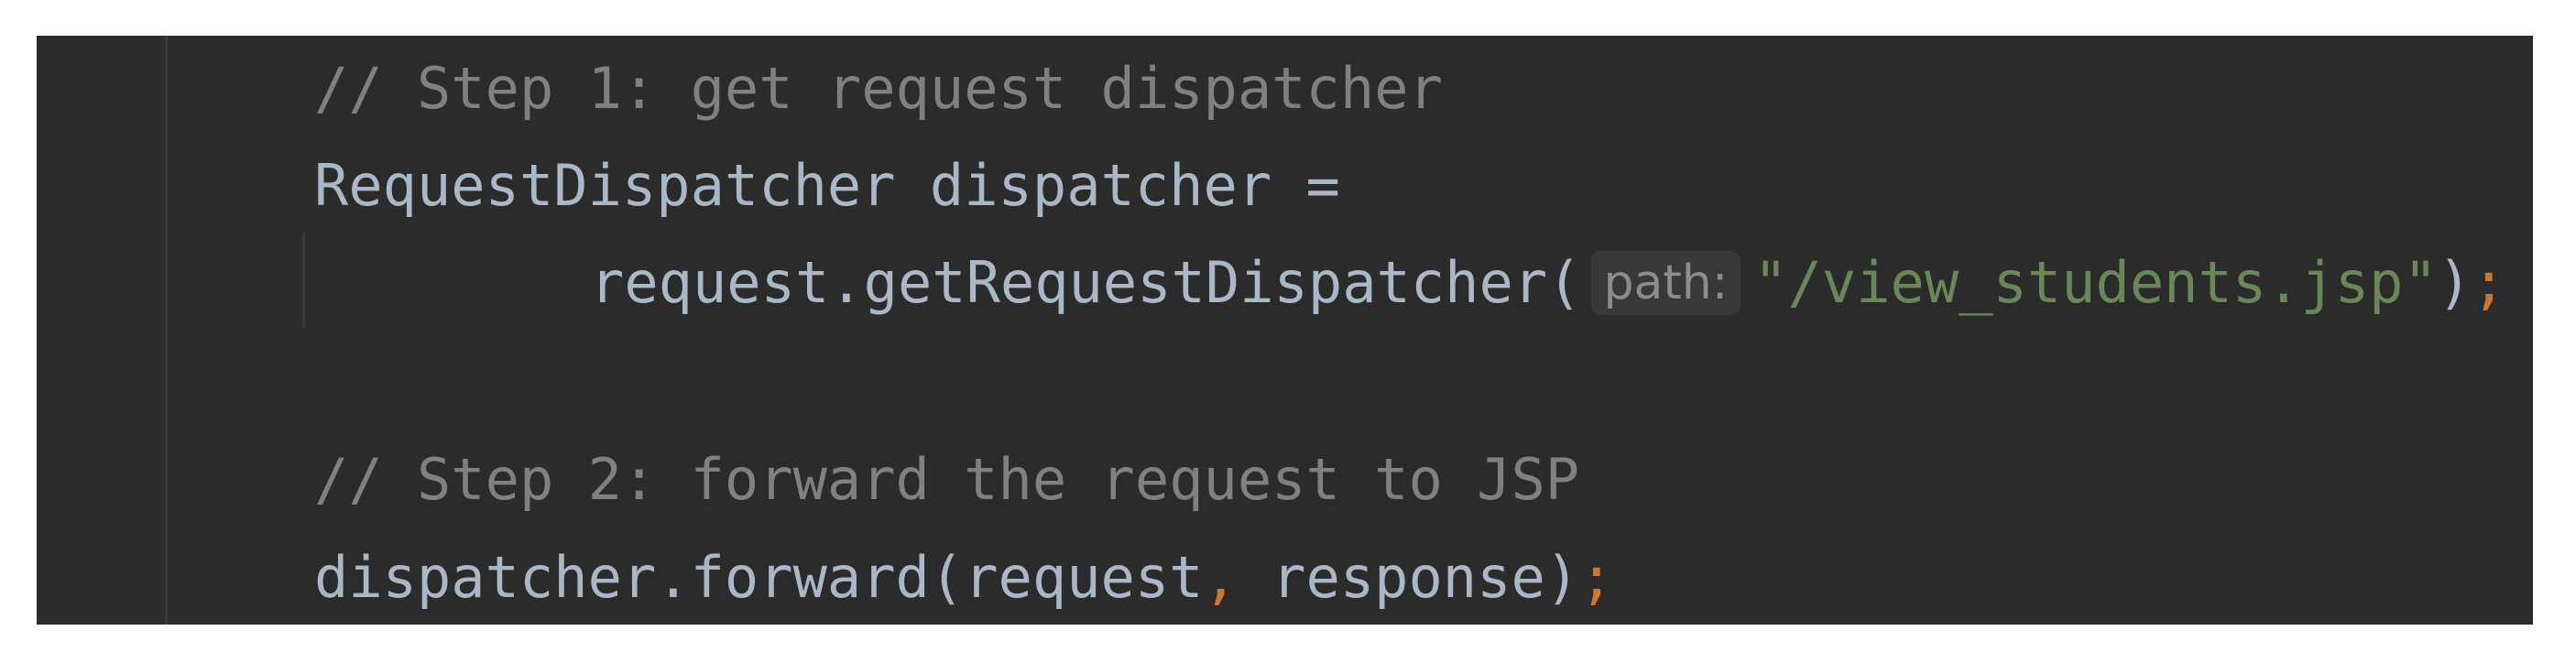 The image size is (2576, 663). I want to click on code-line-declaration: RequestDispatcher dispatcher =, so click(827, 186).